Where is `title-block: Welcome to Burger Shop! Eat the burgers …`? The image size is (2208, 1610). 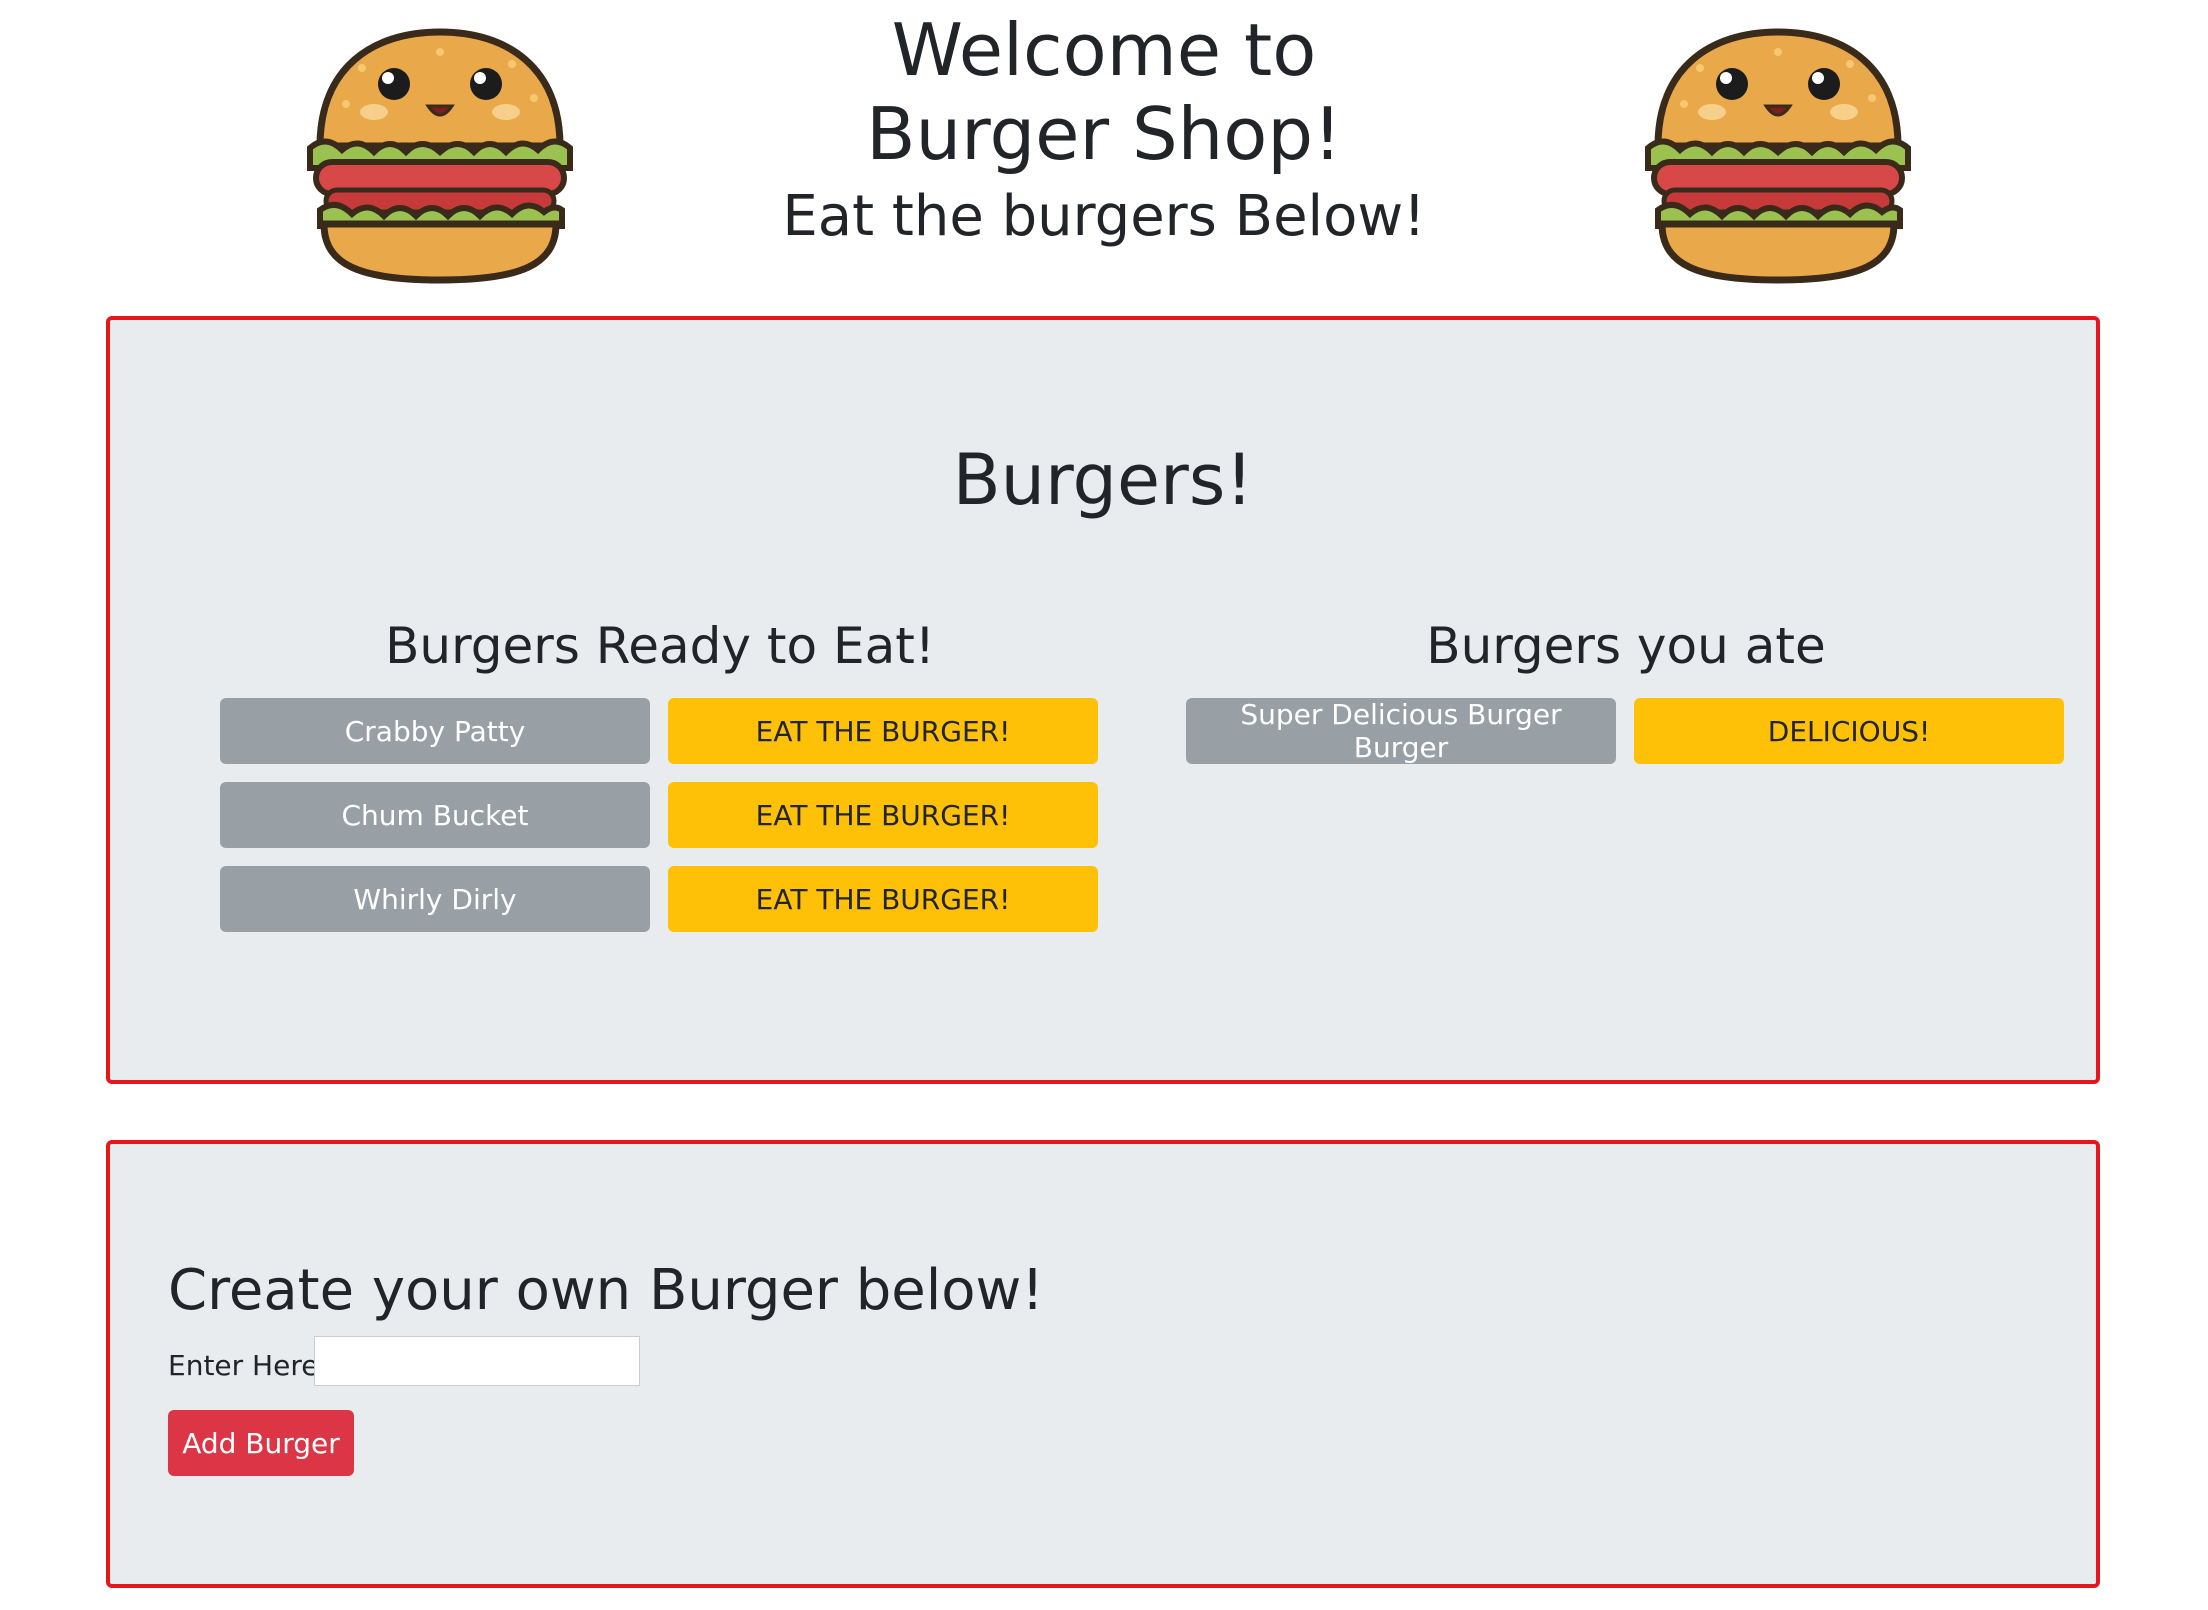 title-block: Welcome to Burger Shop! Eat the burgers … is located at coordinates (1104, 126).